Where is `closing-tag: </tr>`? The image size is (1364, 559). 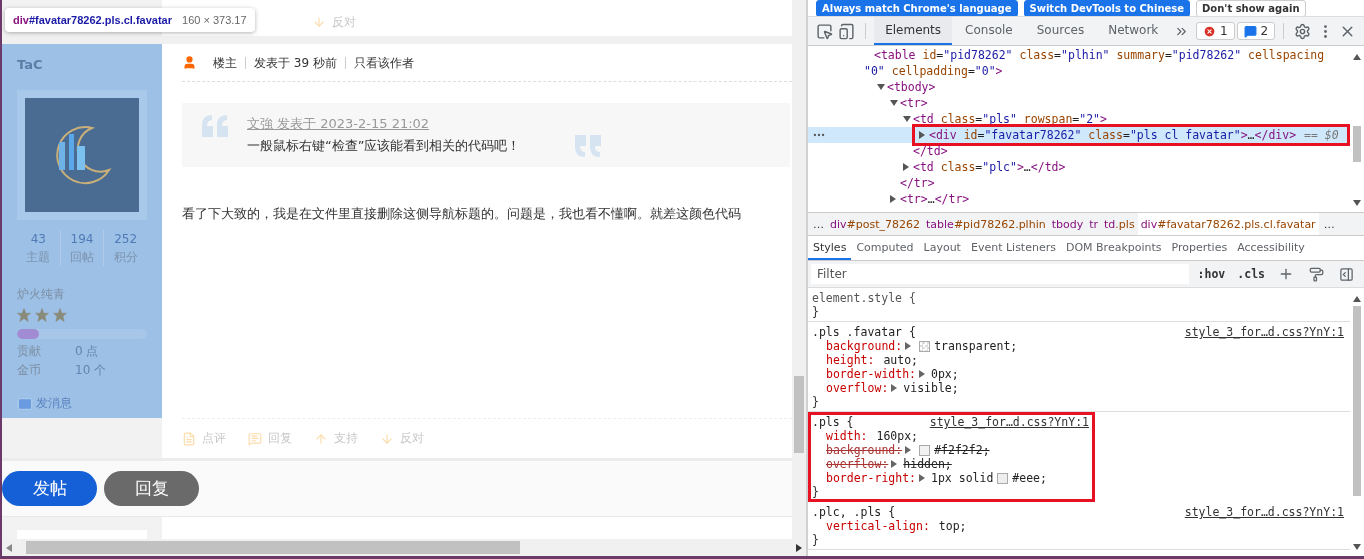
closing-tag: </tr> is located at coordinates (917, 183).